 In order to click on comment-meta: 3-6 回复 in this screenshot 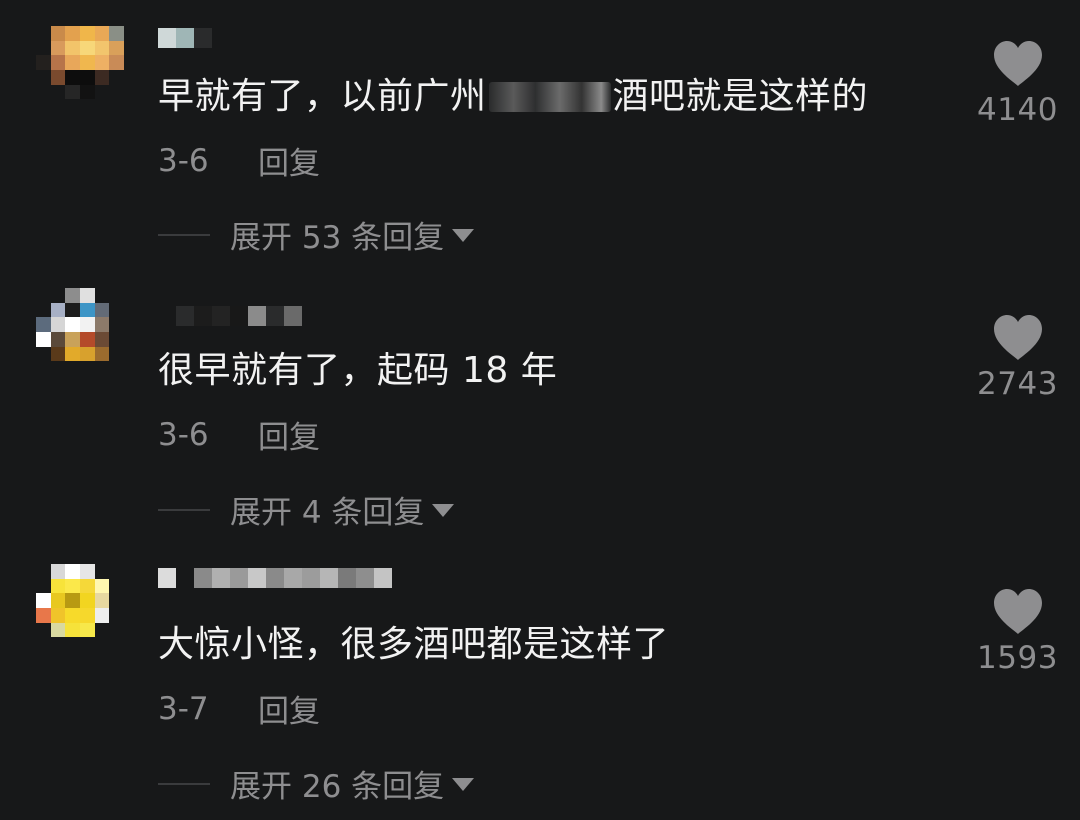, I will do `click(239, 160)`.